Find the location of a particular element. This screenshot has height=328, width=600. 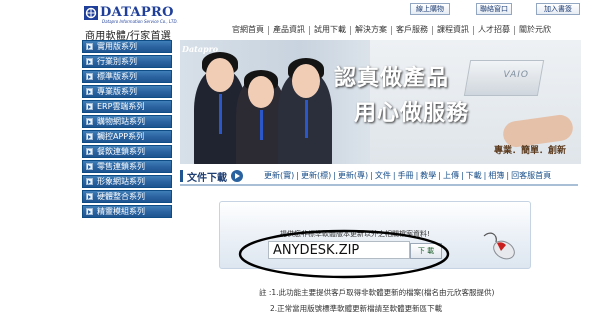

online-shop-button: 線上購物 is located at coordinates (430, 9).